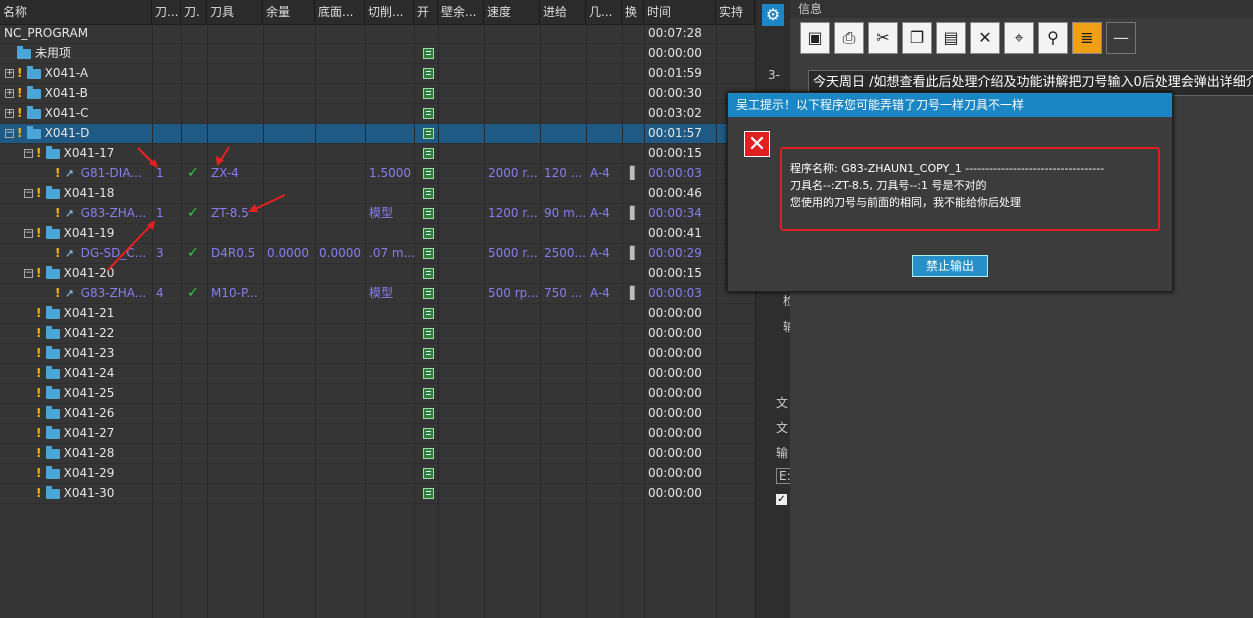 The image size is (1253, 618). Describe the element at coordinates (377, 274) in the screenshot. I see `table-row: −! X041-20 00:00:15` at that location.